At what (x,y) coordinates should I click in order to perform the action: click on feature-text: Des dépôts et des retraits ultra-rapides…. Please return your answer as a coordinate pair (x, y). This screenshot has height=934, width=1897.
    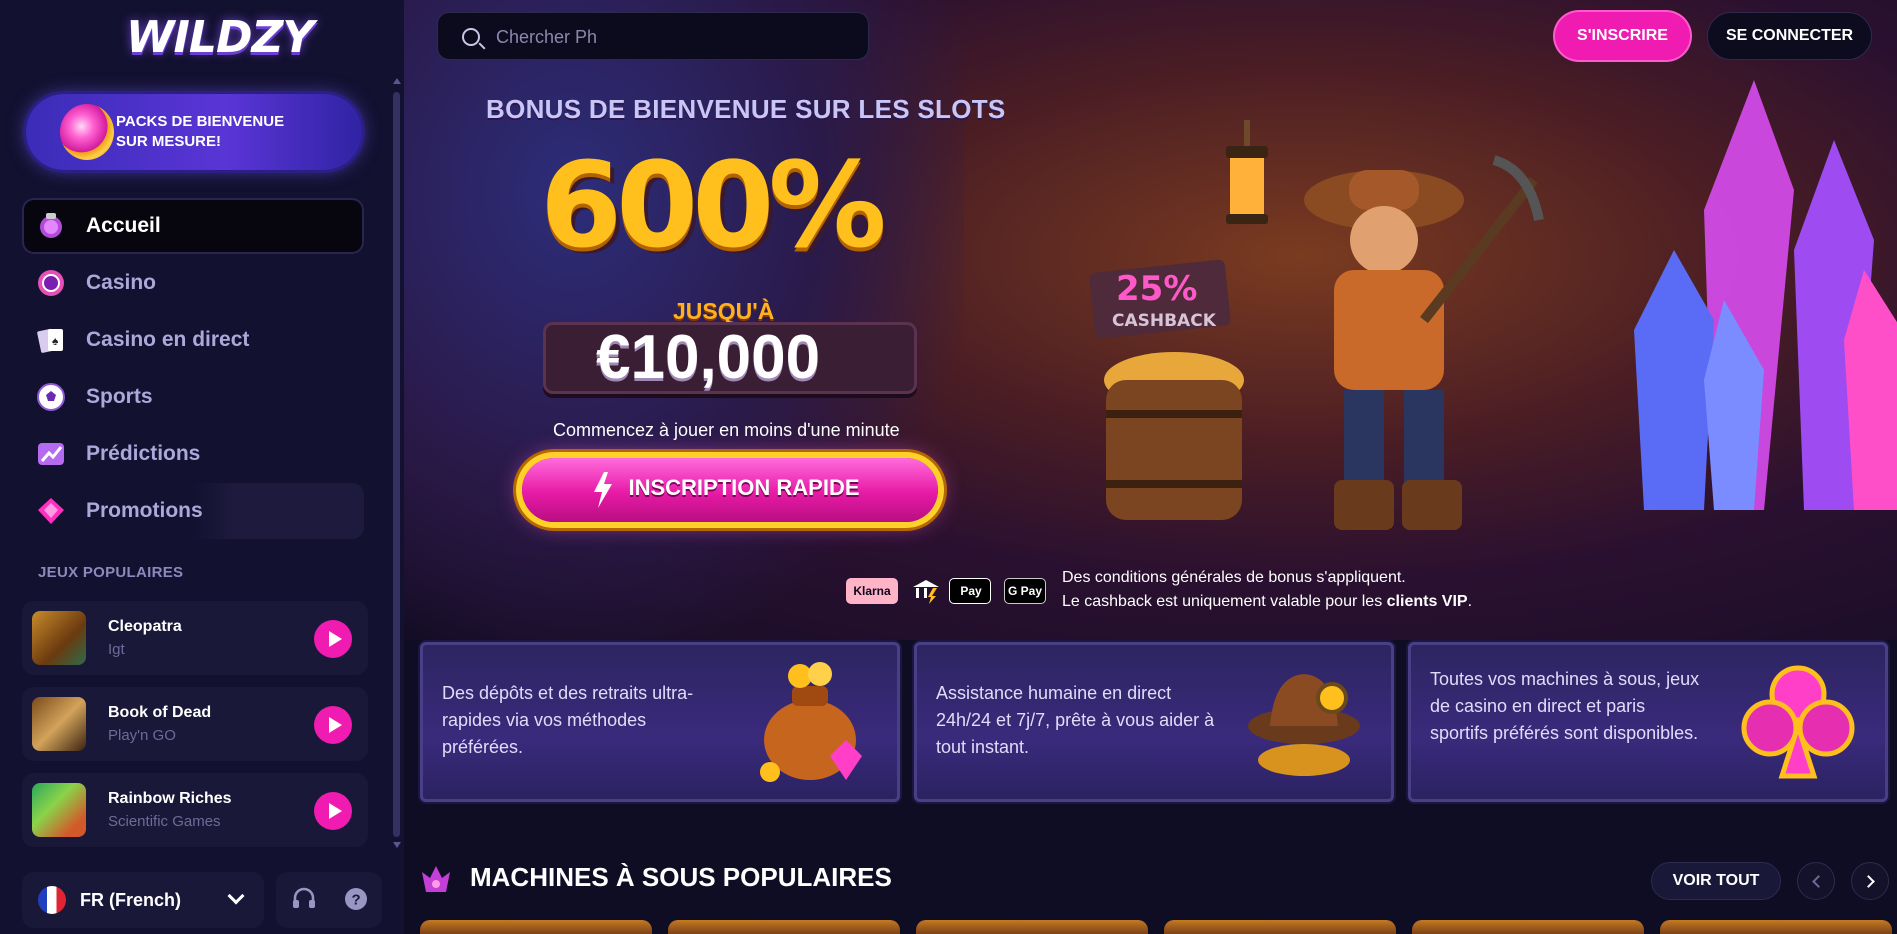
    Looking at the image, I should click on (568, 720).